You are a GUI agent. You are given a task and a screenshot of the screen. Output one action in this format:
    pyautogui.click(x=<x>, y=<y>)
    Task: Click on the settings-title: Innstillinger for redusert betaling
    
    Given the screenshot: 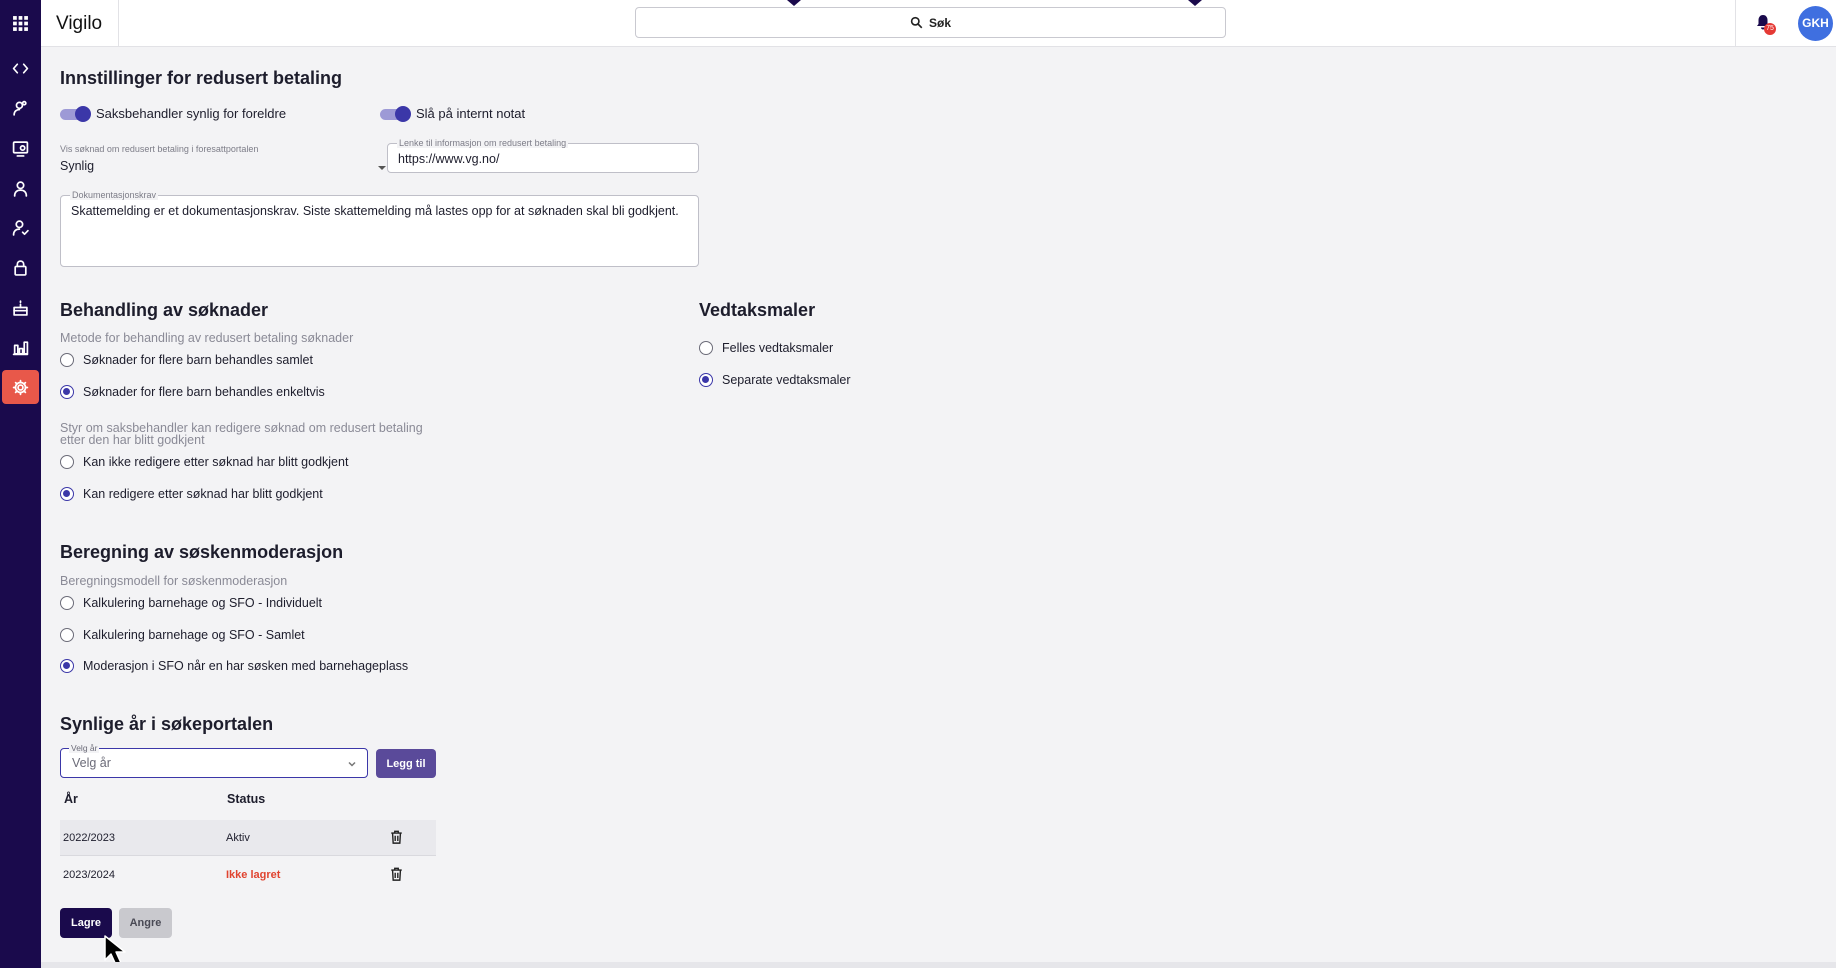 What is the action you would take?
    pyautogui.click(x=201, y=78)
    